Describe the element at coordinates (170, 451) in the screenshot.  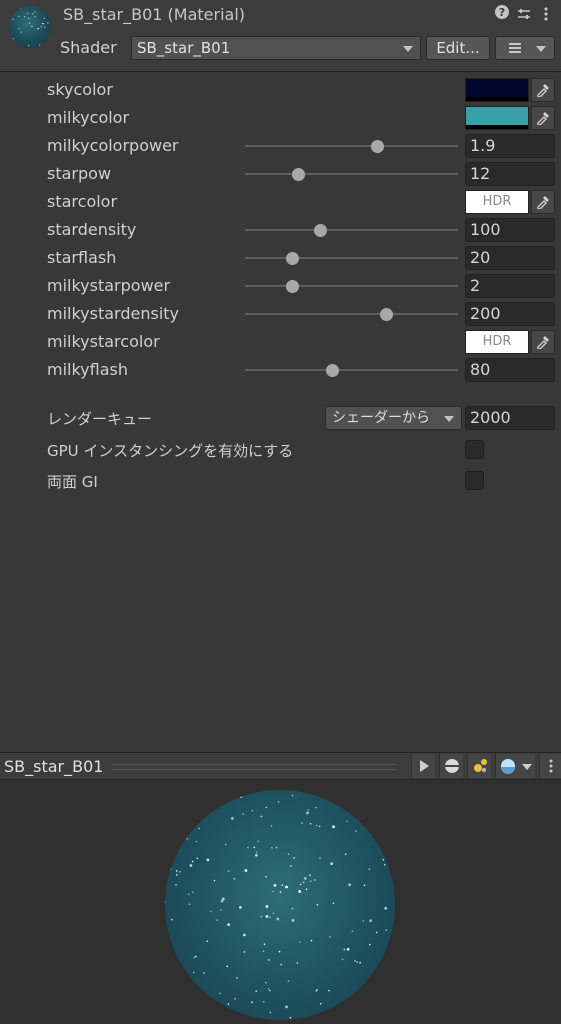
I see `gpu-instancing-label: GPU インスタンシングを有効にする` at that location.